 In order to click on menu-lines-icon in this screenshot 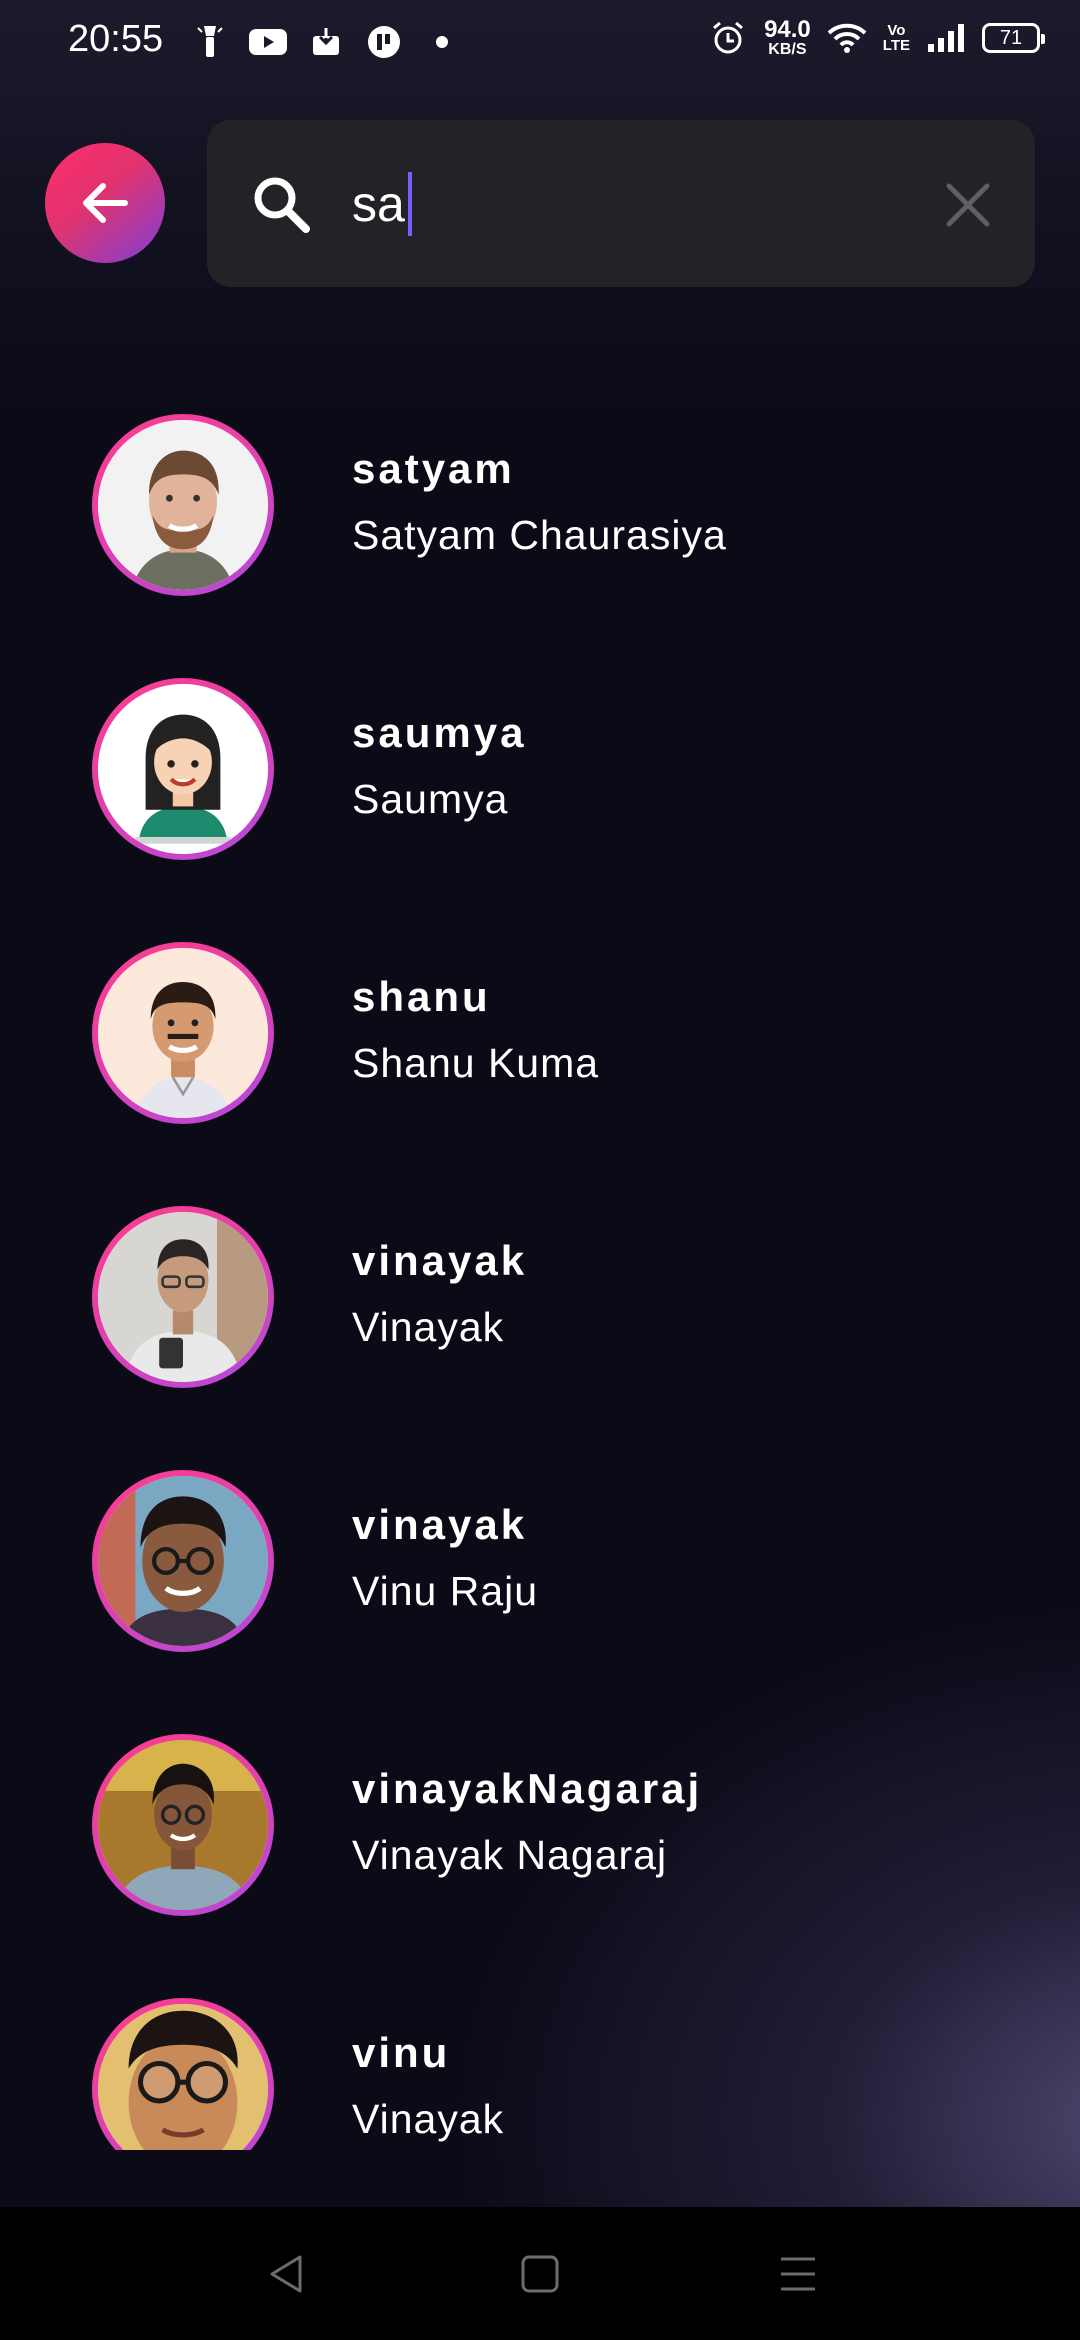, I will do `click(798, 2274)`.